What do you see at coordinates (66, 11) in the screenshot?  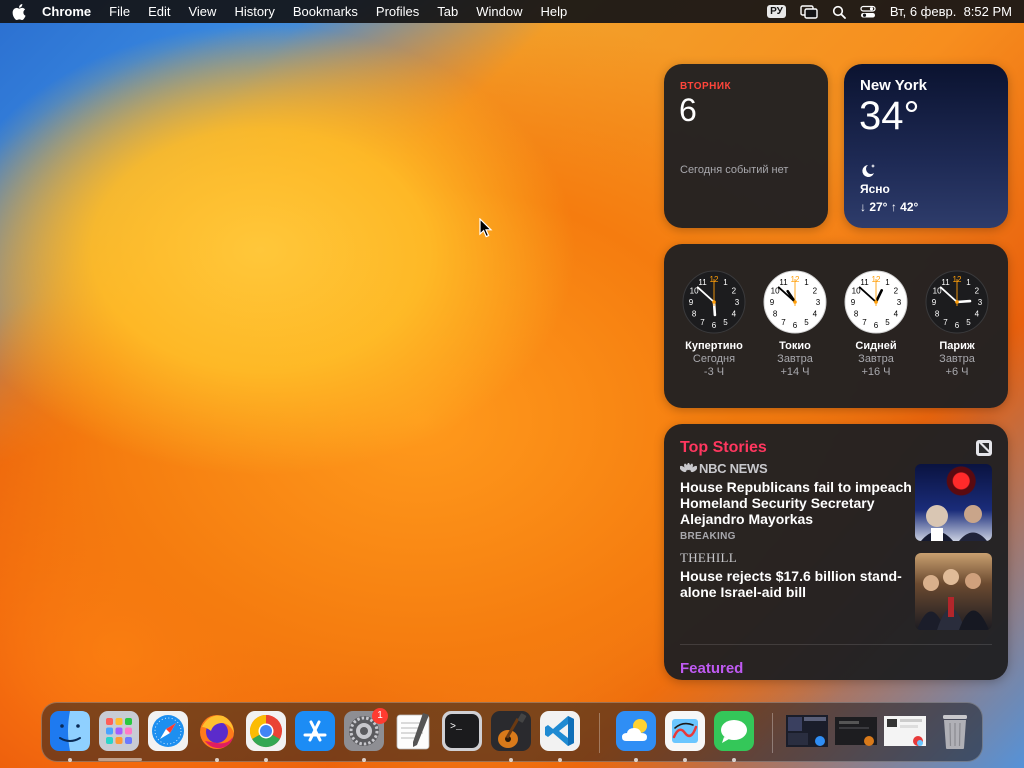 I see `menu-app-name: Chrome` at bounding box center [66, 11].